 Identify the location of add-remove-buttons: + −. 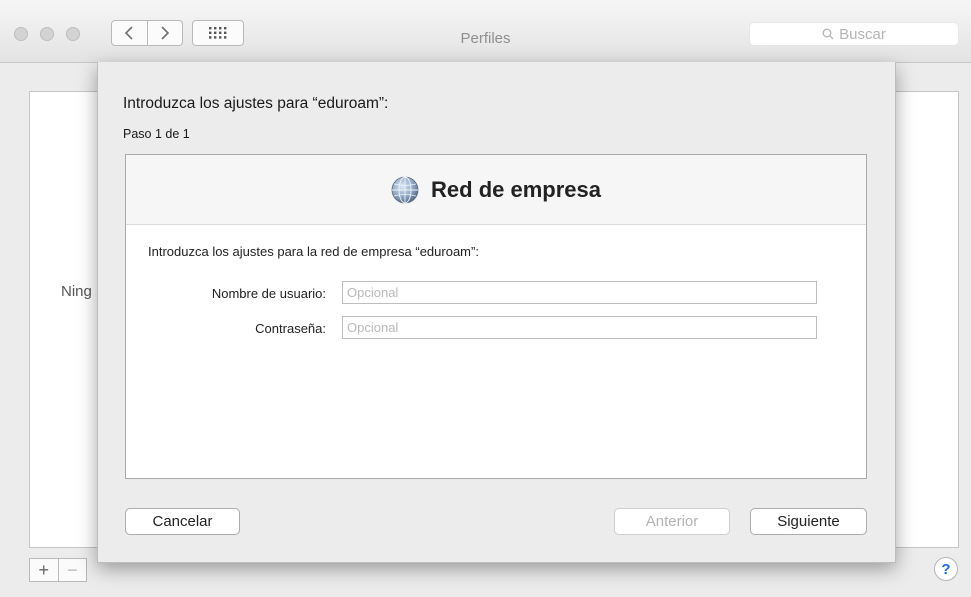
(58, 570).